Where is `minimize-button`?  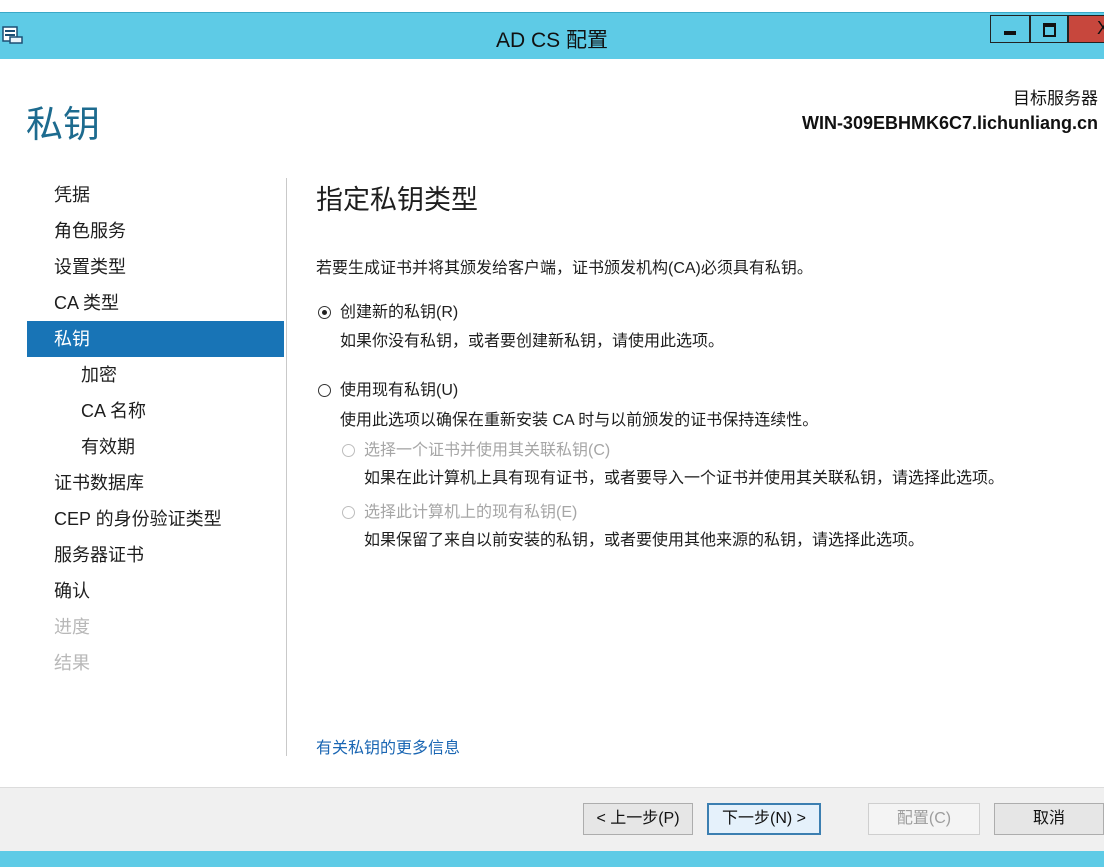
minimize-button is located at coordinates (1010, 29).